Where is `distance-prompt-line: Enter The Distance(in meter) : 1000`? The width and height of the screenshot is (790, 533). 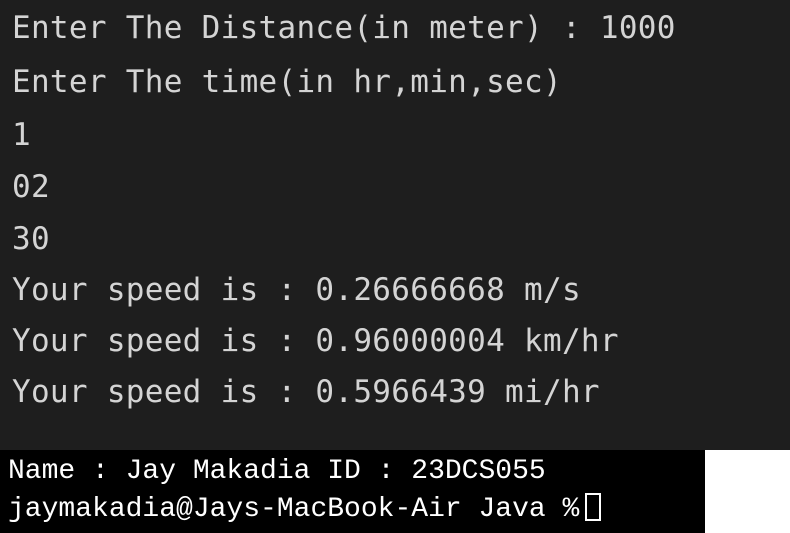 distance-prompt-line: Enter The Distance(in meter) : 1000 is located at coordinates (344, 28).